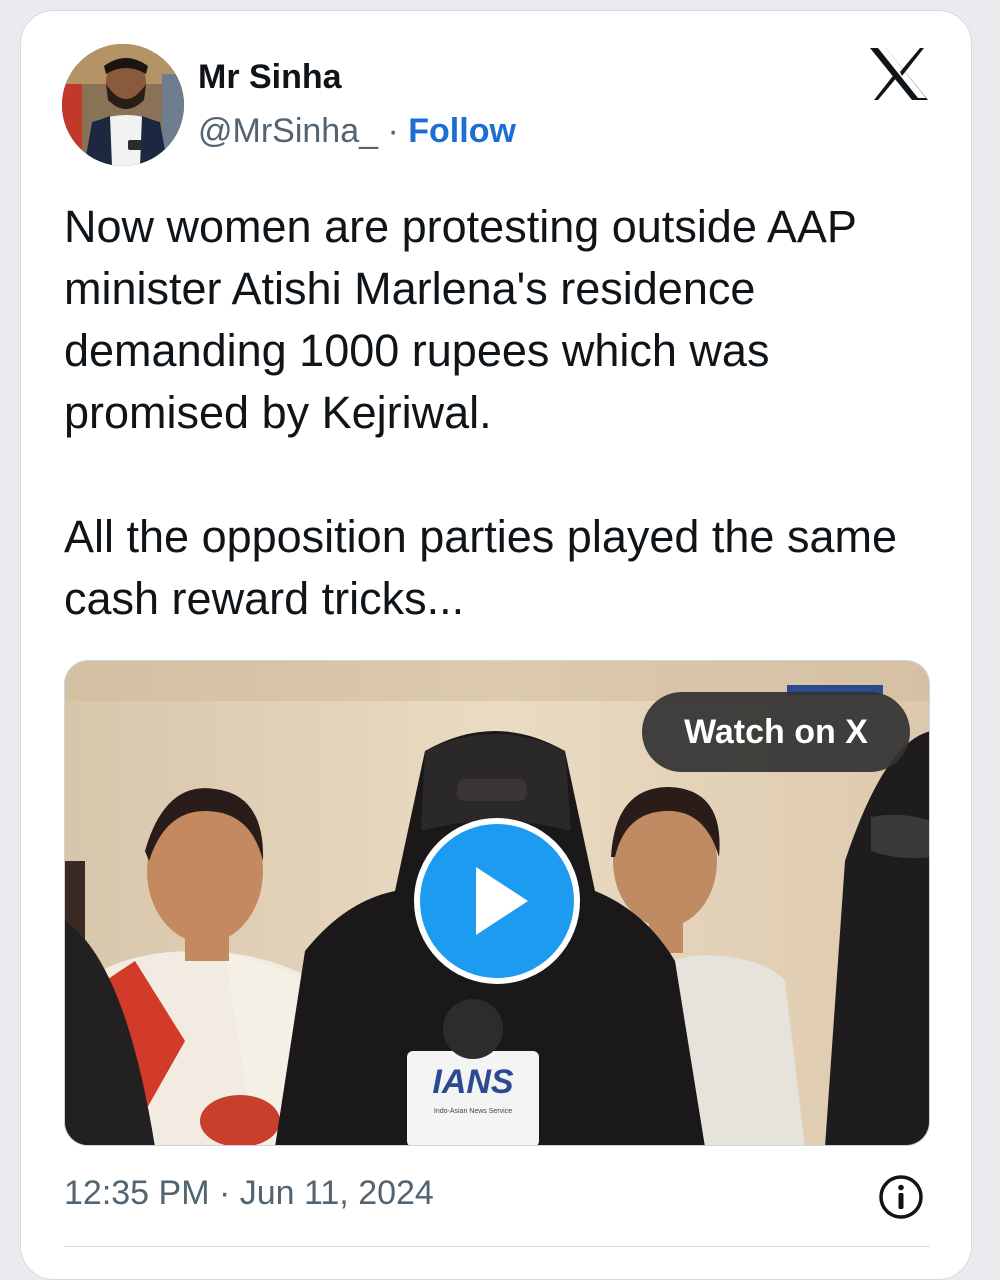 Image resolution: width=1000 pixels, height=1280 pixels. Describe the element at coordinates (249, 1193) in the screenshot. I see `tweet-timestamp: 12:35 PM · Jun 11, 2024` at that location.